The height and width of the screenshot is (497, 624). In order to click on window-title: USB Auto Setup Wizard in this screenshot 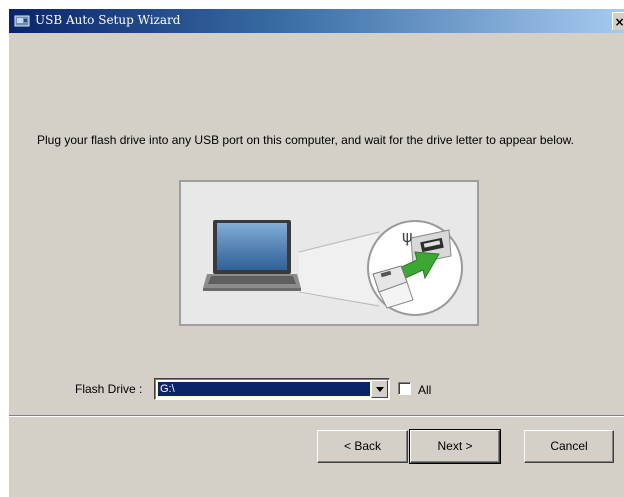, I will do `click(108, 20)`.